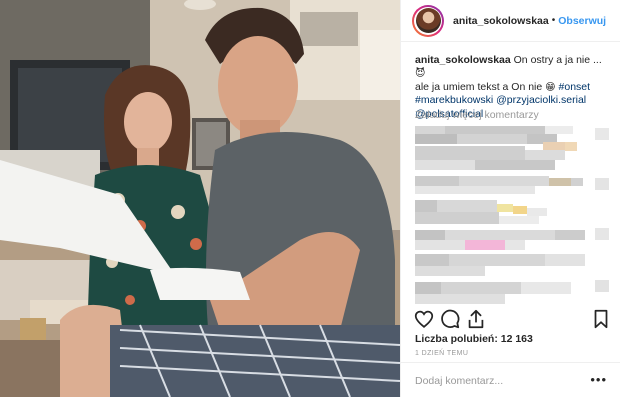 Image resolution: width=620 pixels, height=397 pixels. Describe the element at coordinates (463, 60) in the screenshot. I see `caption-username: anita_sokolowskaa` at that location.